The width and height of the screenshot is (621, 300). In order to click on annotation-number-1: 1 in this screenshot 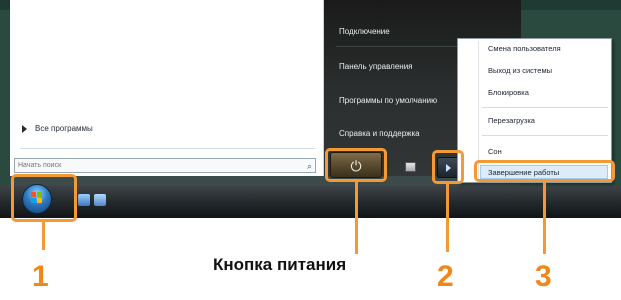, I will do `click(40, 276)`.